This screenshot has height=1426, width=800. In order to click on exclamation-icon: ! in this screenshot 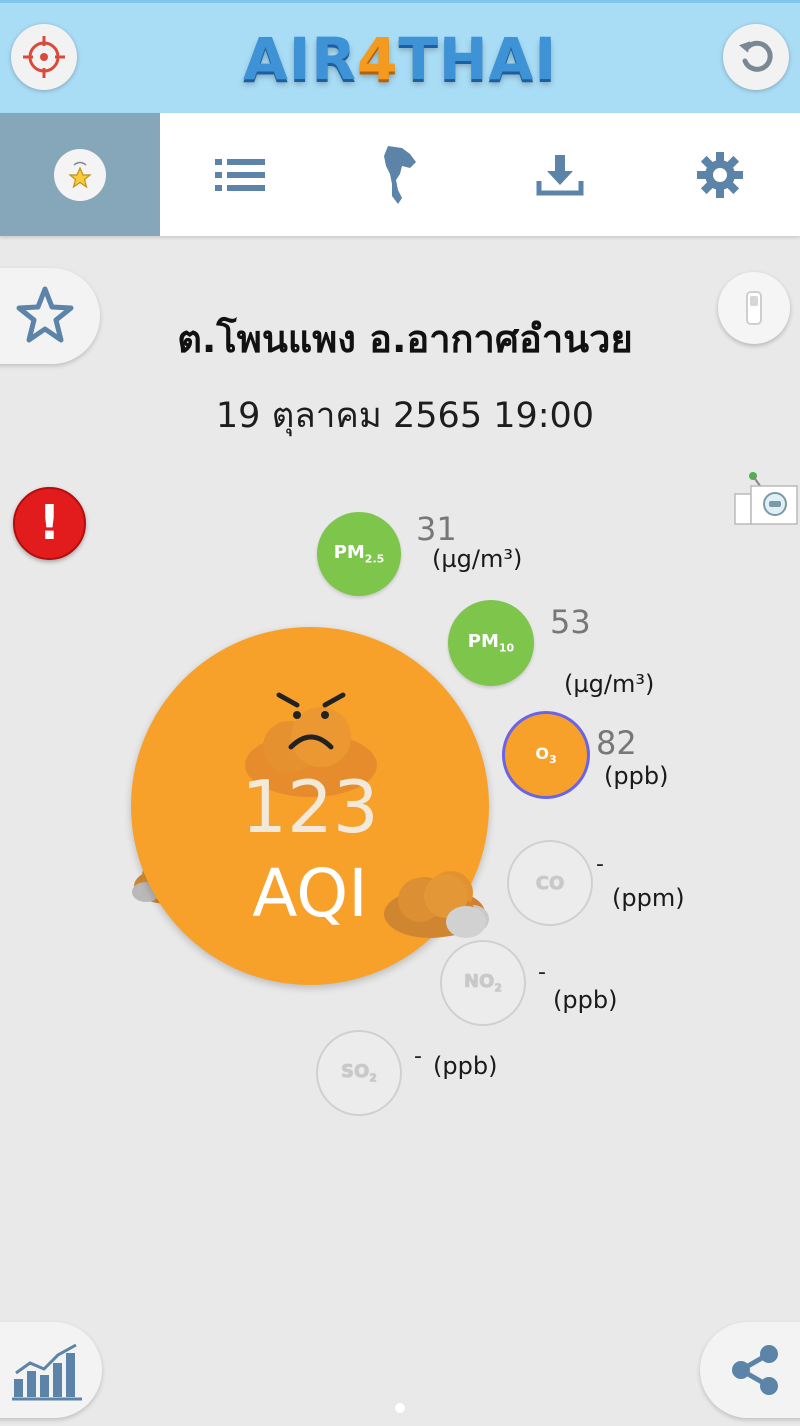, I will do `click(49, 523)`.